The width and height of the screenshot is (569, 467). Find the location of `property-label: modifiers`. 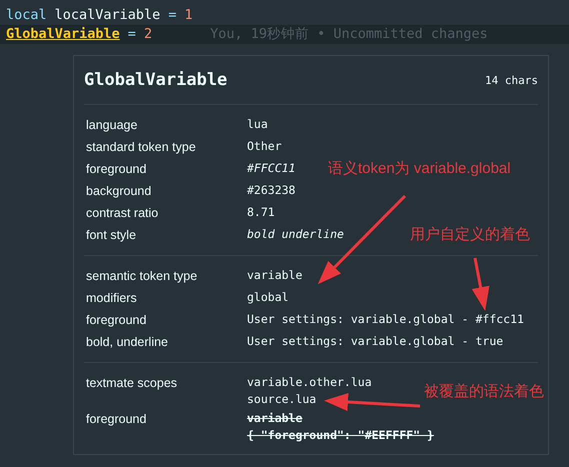

property-label: modifiers is located at coordinates (111, 298).